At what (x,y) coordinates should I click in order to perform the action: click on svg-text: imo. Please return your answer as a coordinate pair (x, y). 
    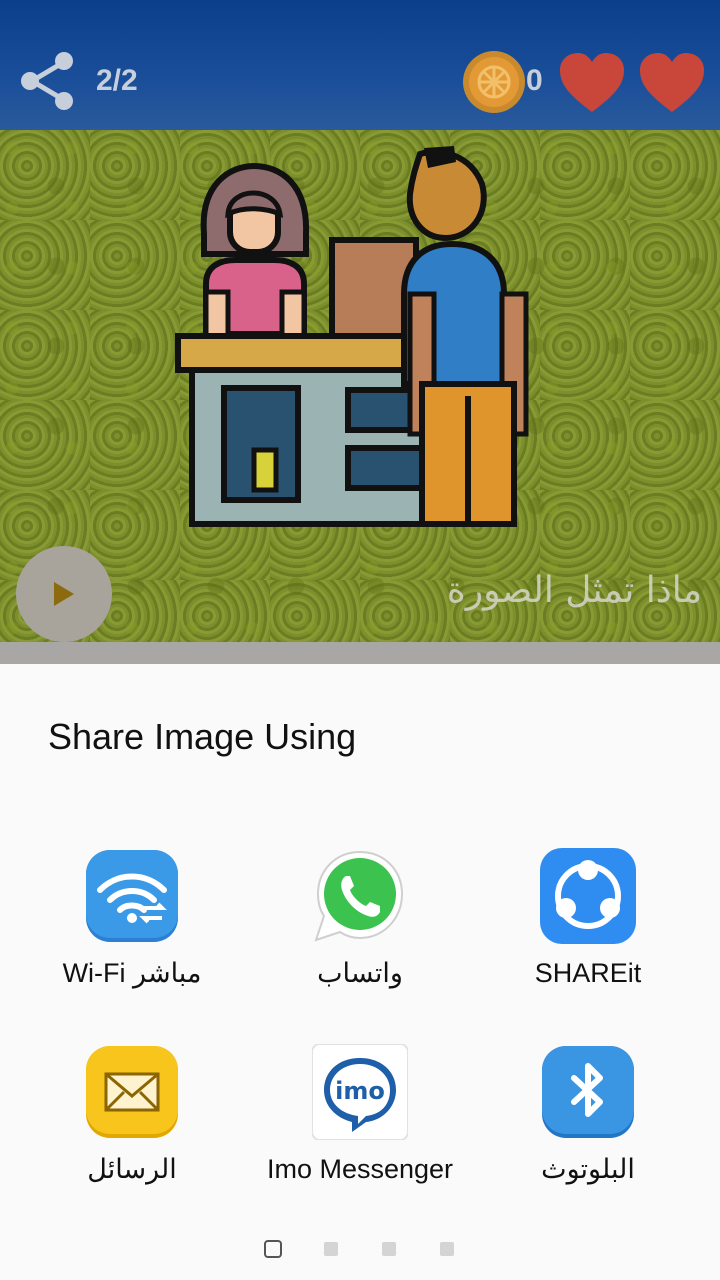
    Looking at the image, I should click on (360, 1091).